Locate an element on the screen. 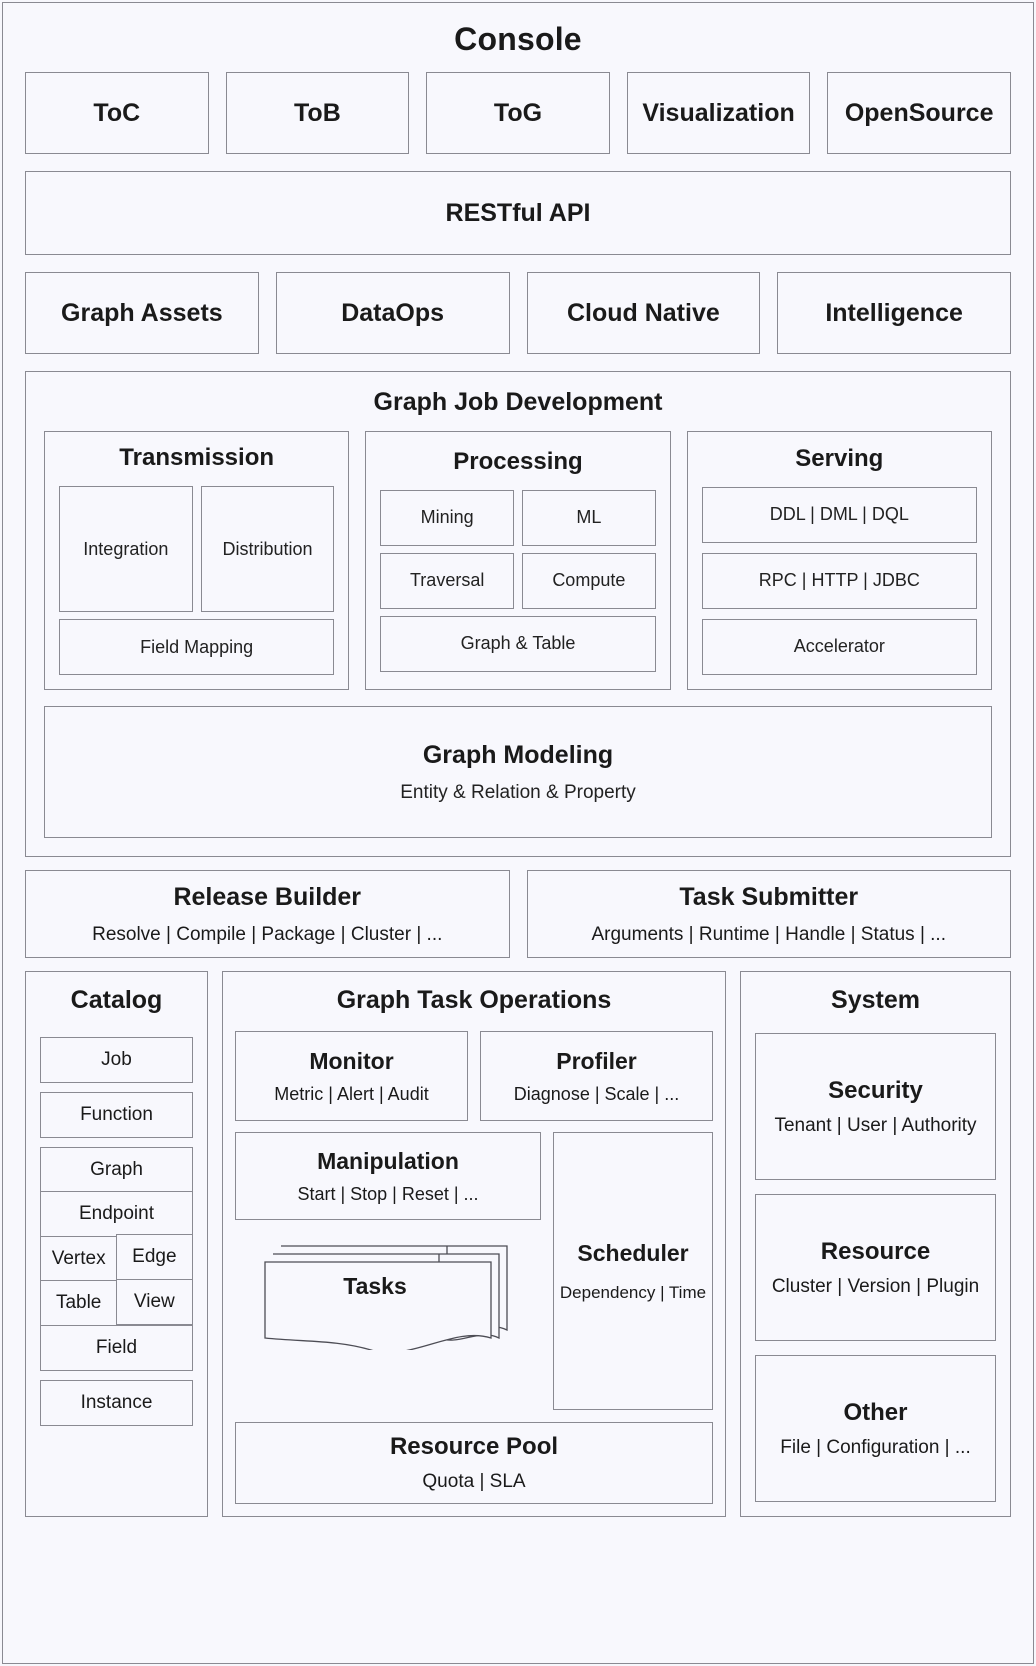 The image size is (1036, 1666). catalog-item-vertex: Vertex is located at coordinates (79, 1258).